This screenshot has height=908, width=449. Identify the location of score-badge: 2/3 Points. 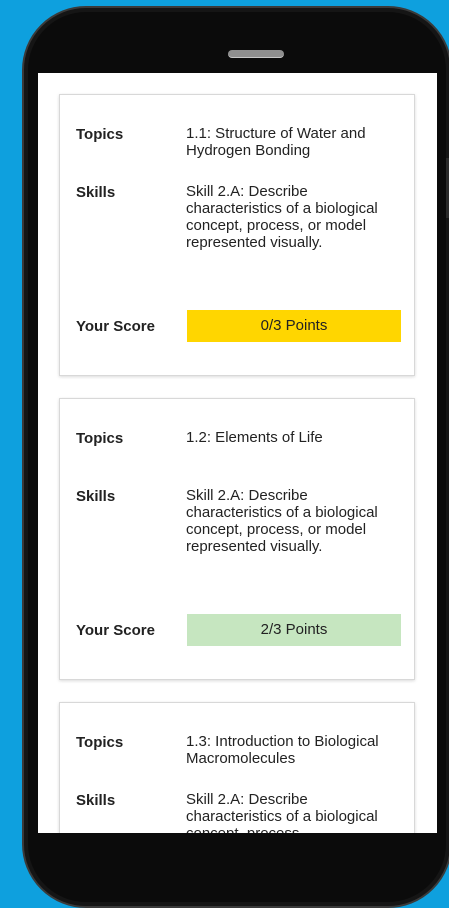
(294, 630).